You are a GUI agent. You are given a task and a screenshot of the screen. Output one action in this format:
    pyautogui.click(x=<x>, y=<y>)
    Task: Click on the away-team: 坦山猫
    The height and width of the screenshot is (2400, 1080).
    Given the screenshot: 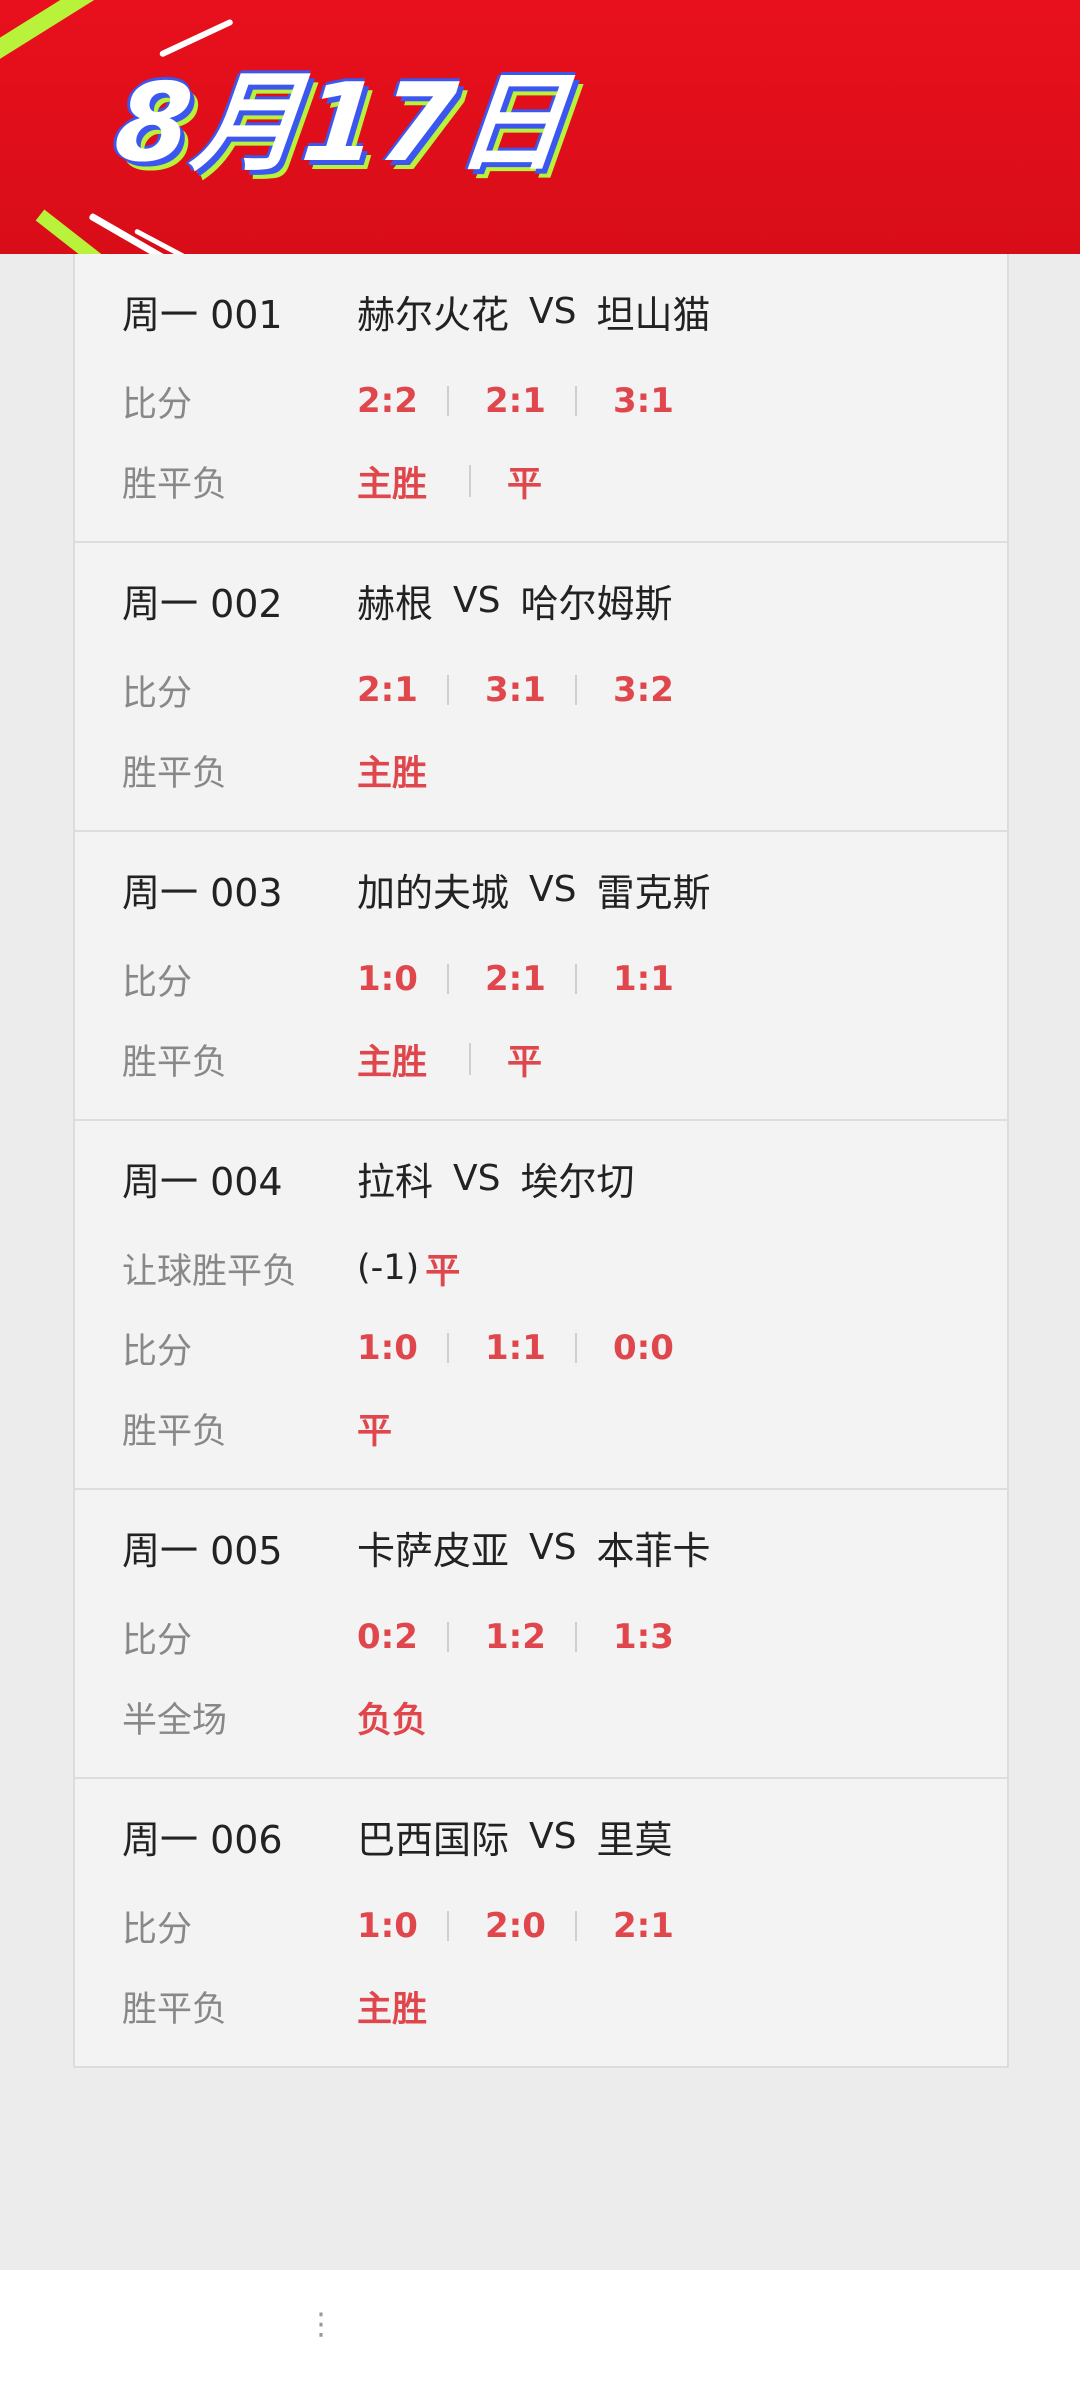 What is the action you would take?
    pyautogui.click(x=653, y=314)
    